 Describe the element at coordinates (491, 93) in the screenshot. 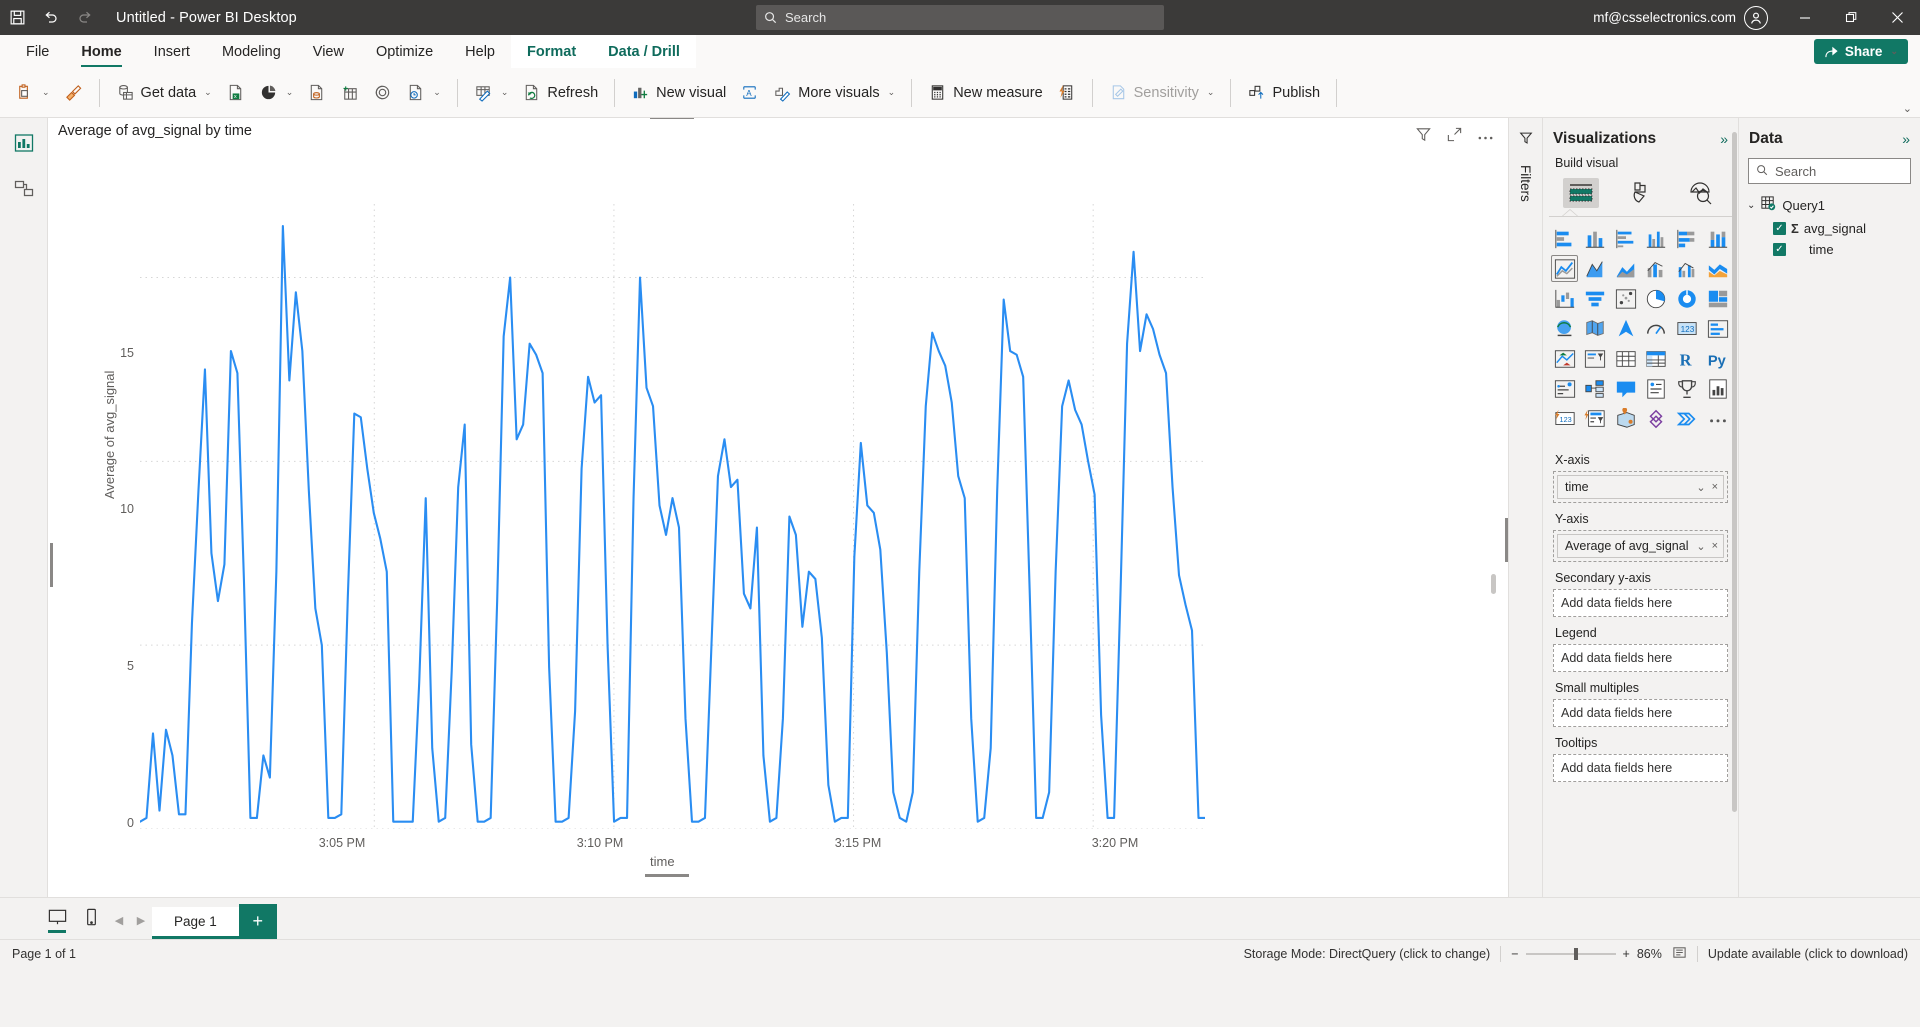

I see `transform-data-button: ⌄` at that location.